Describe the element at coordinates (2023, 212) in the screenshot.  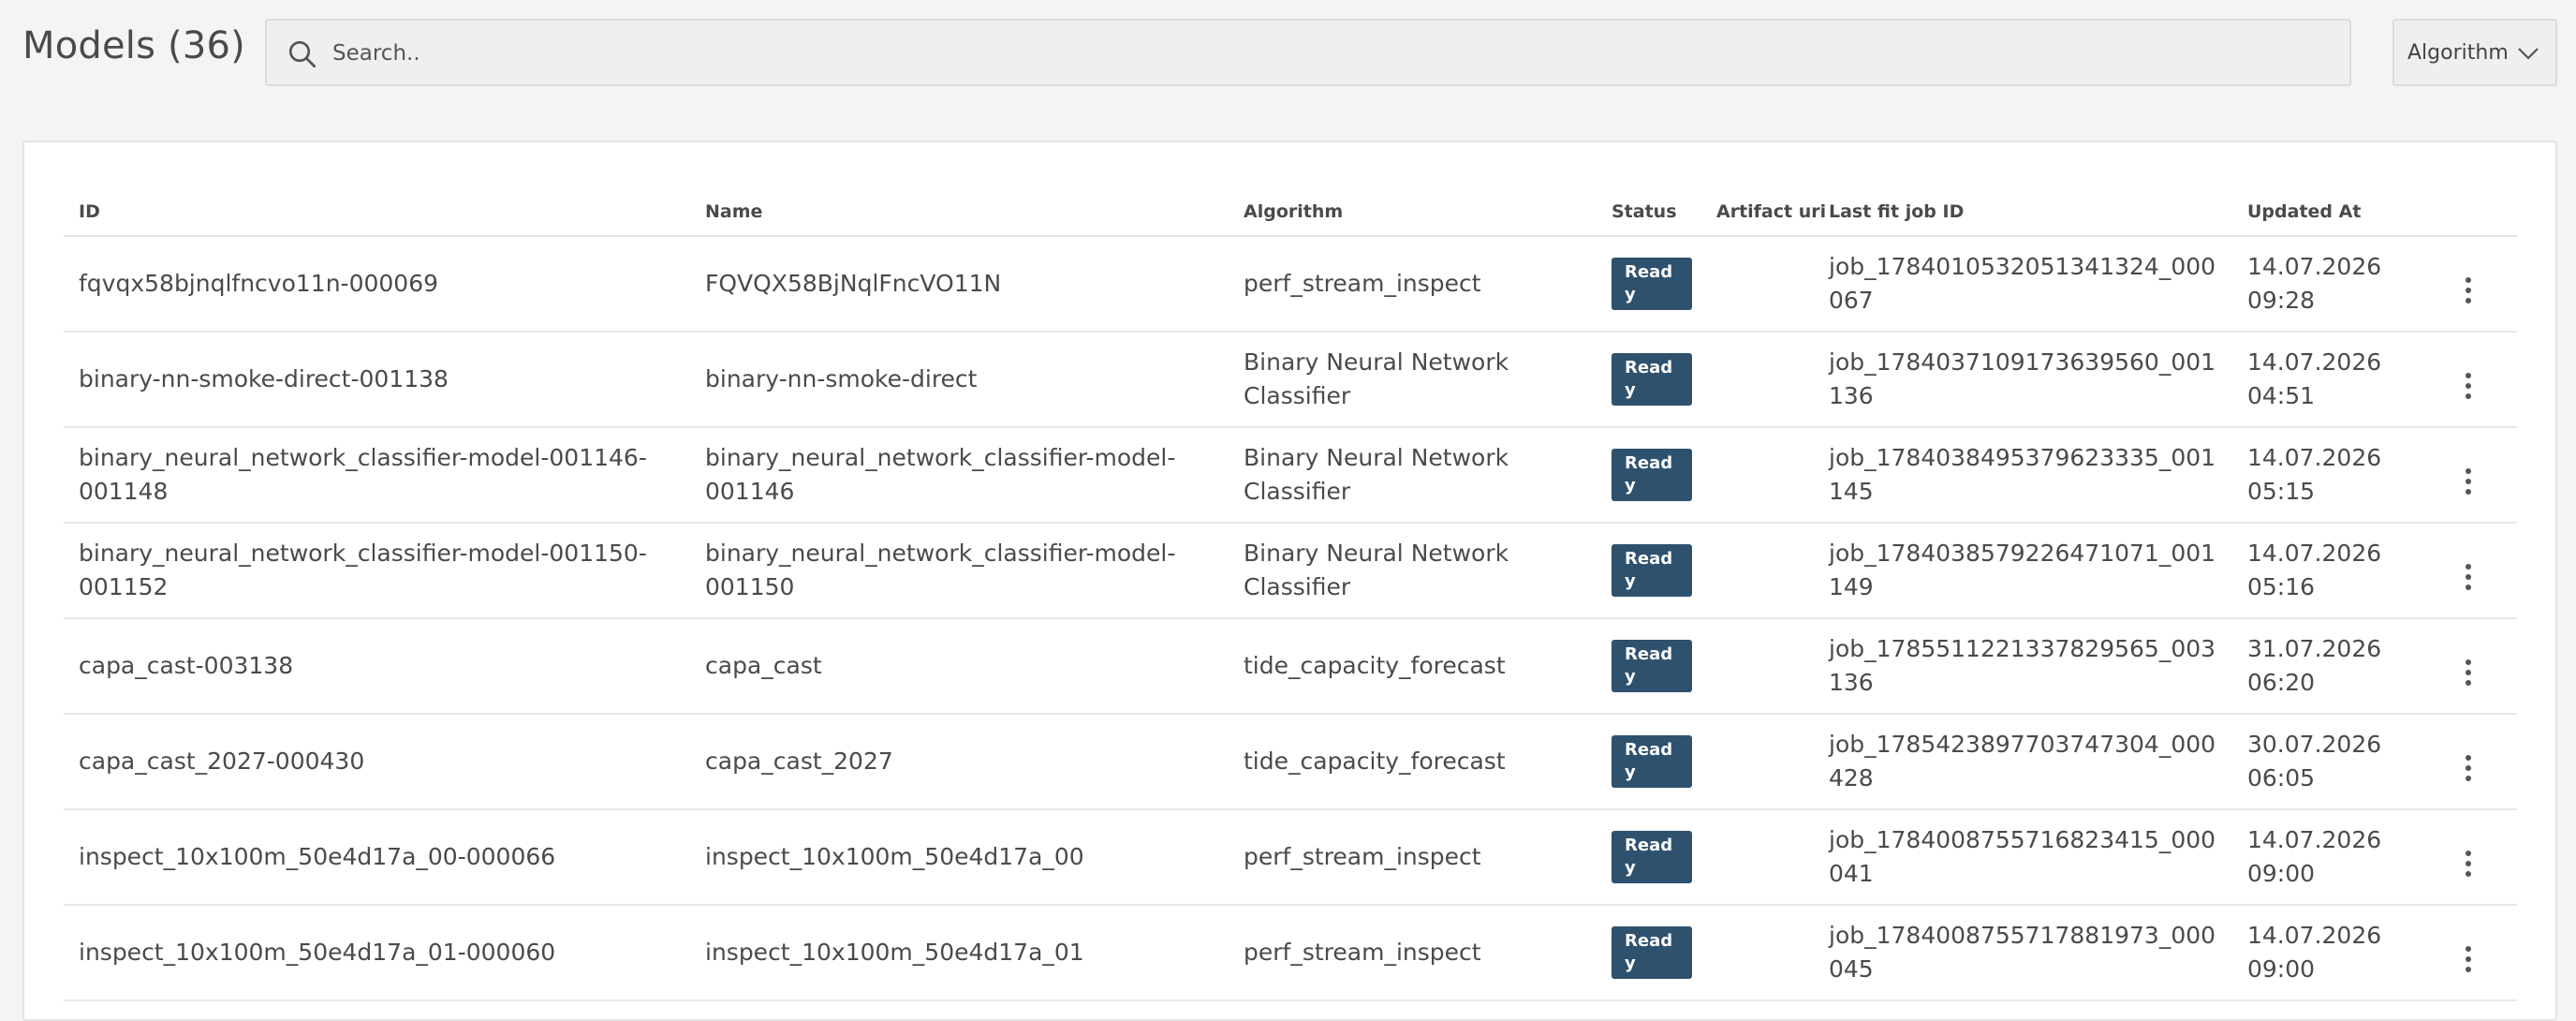
I see `column-header-last-fit-job-id: Last fit job ID` at that location.